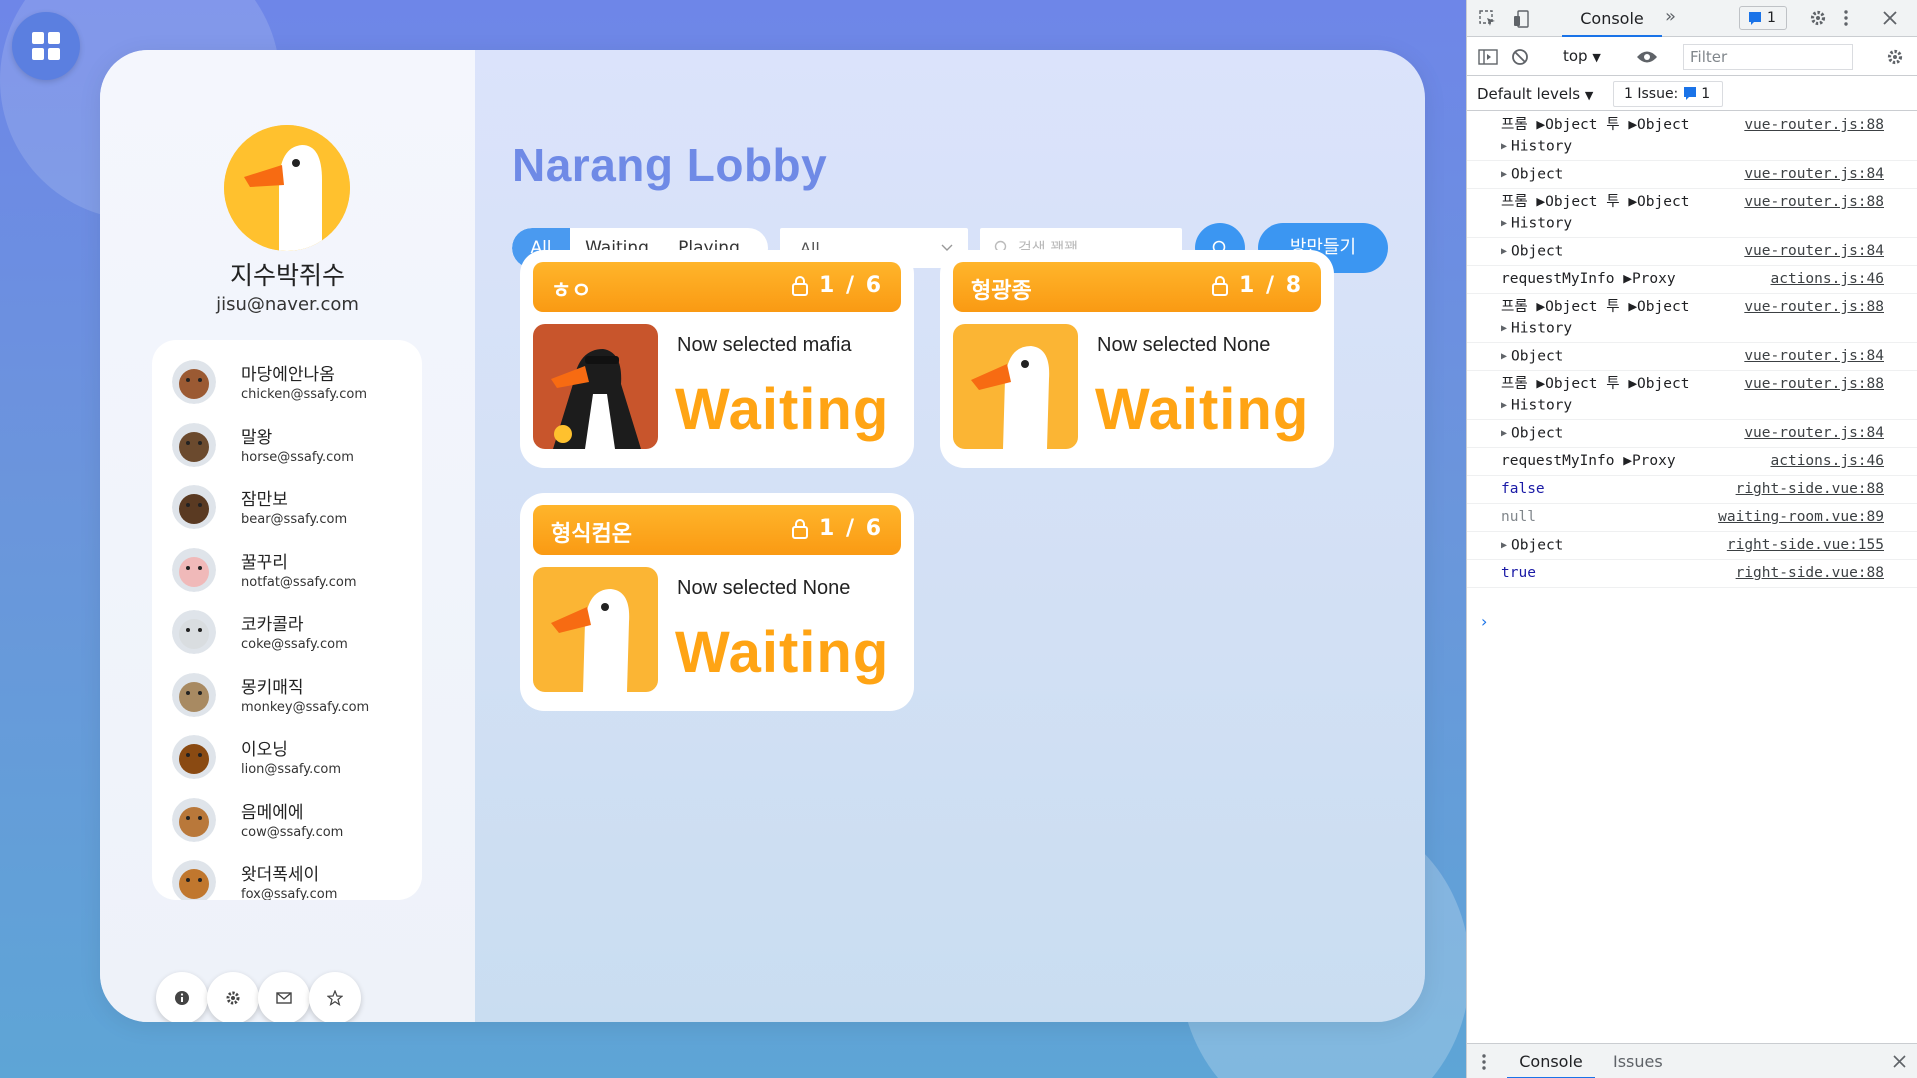 The image size is (1917, 1078). Describe the element at coordinates (287, 304) in the screenshot. I see `profile-email: jisu@naver.com` at that location.